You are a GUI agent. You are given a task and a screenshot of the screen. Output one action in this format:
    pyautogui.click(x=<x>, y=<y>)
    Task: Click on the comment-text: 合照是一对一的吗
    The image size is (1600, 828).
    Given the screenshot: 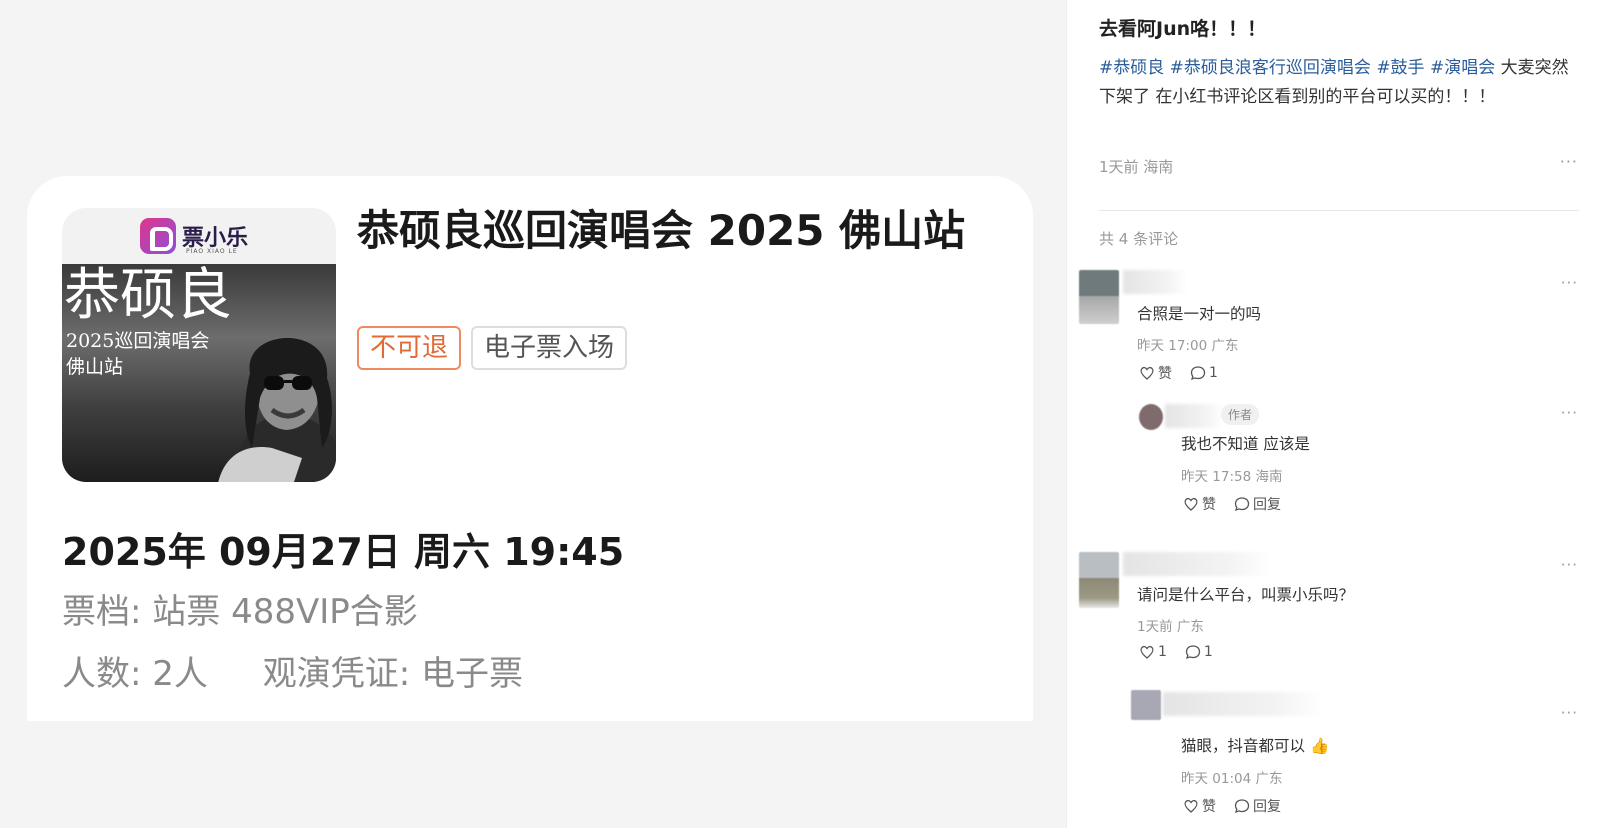 What is the action you would take?
    pyautogui.click(x=1199, y=314)
    